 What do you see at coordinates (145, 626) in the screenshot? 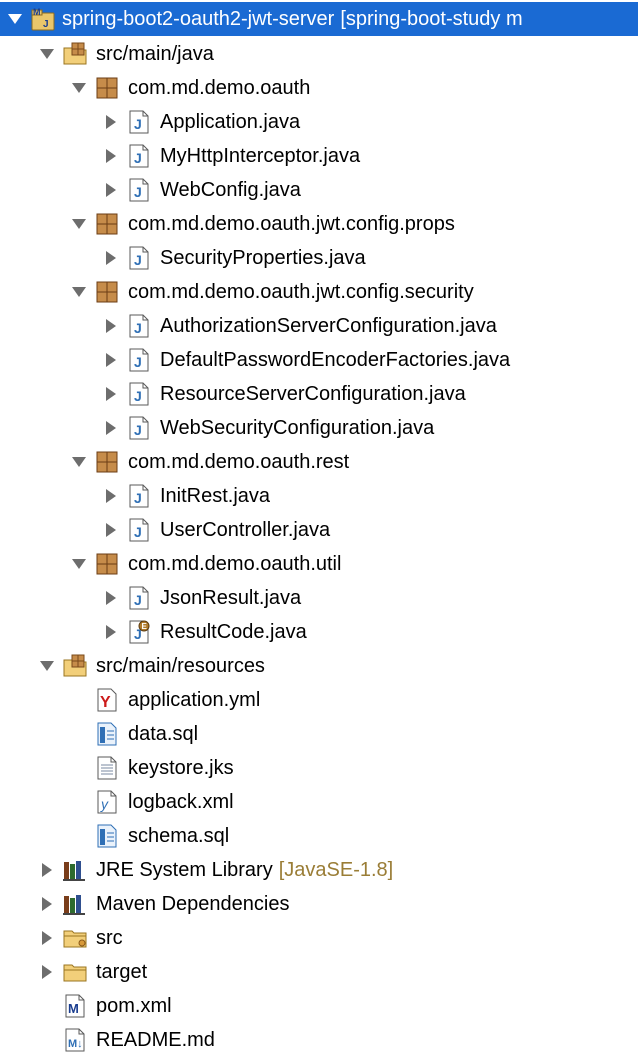
I see `svg-text: E` at bounding box center [145, 626].